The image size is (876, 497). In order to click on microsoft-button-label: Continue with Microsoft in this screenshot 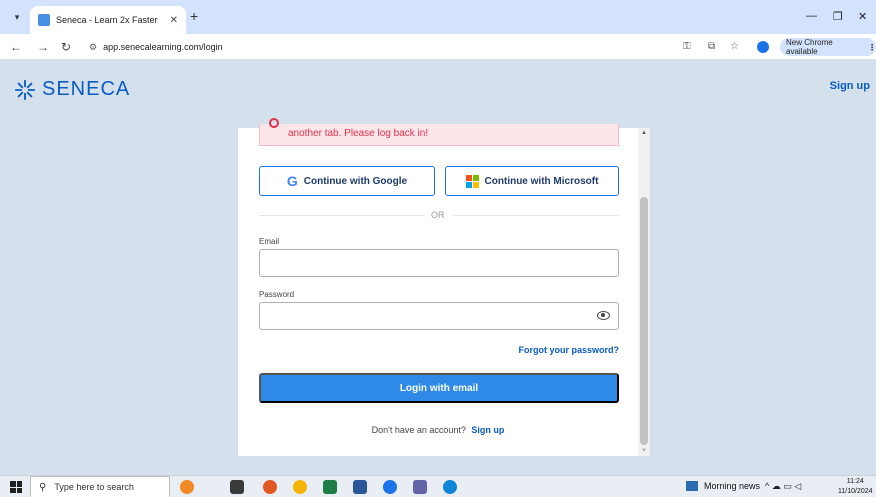, I will do `click(541, 181)`.